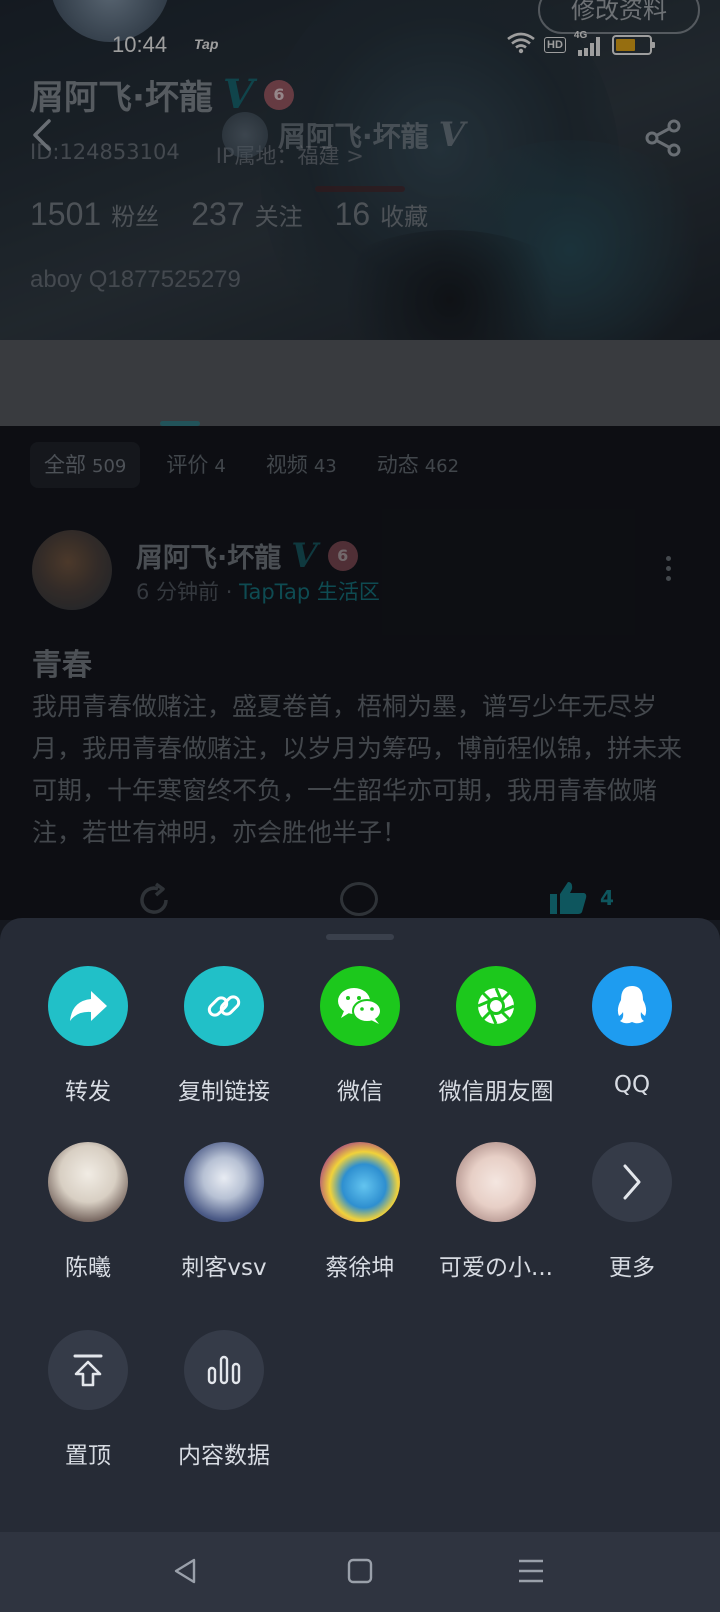 Image resolution: width=720 pixels, height=1612 pixels. I want to click on post-zone-link: TapTap 生活区, so click(309, 592).